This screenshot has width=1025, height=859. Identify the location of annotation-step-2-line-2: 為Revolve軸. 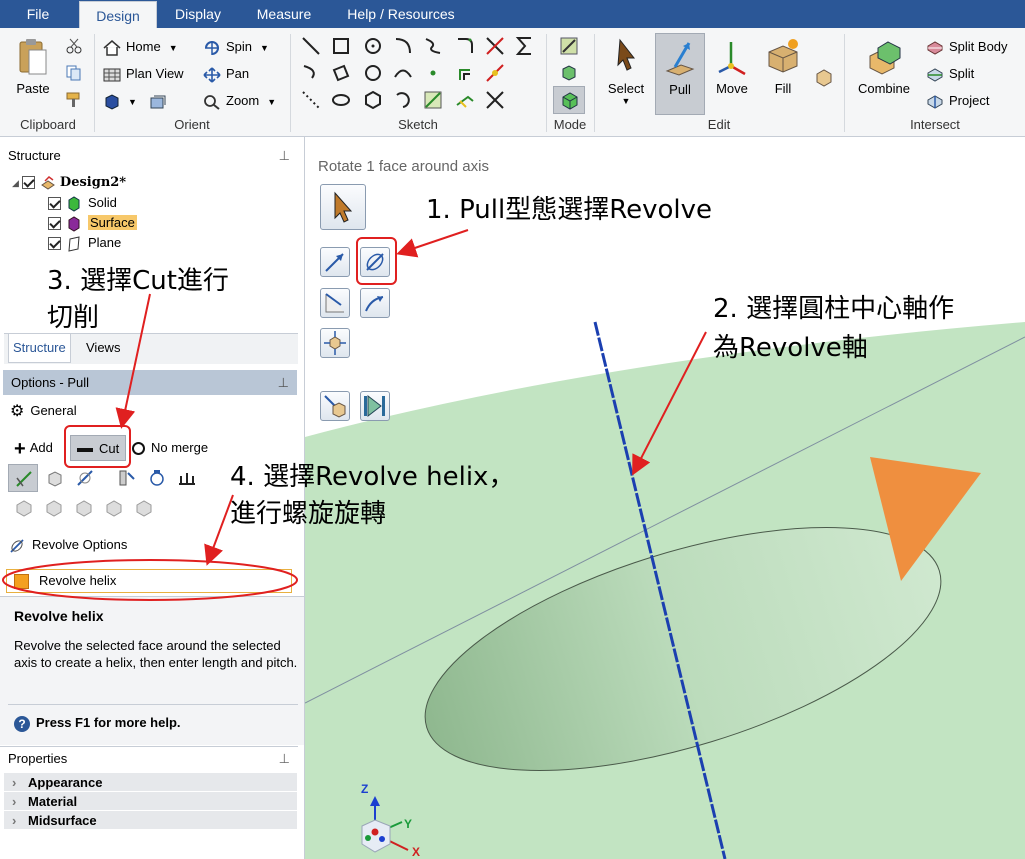
(790, 348).